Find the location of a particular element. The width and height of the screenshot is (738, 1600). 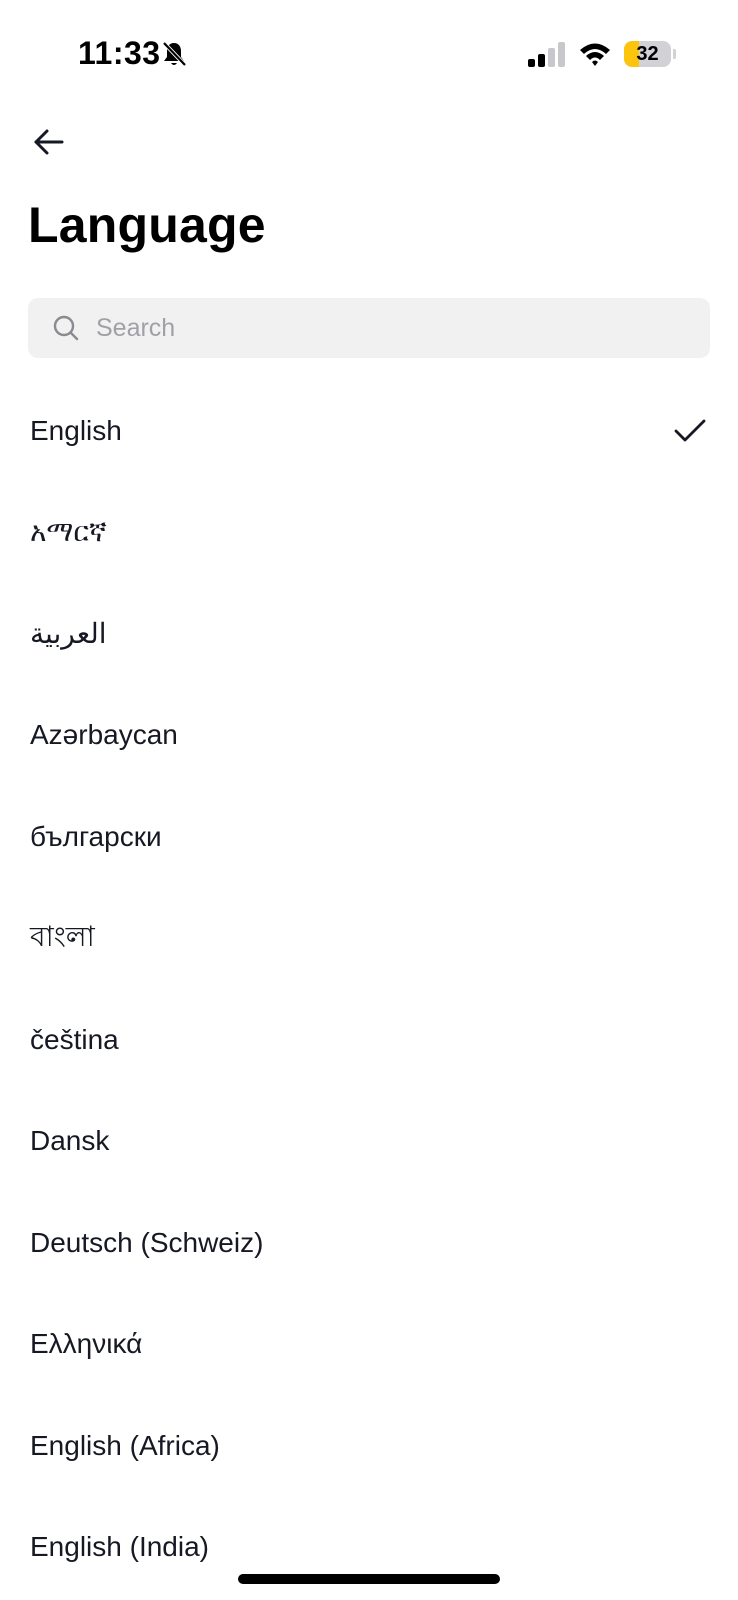

status-bar: 11:33 32 is located at coordinates (369, 50).